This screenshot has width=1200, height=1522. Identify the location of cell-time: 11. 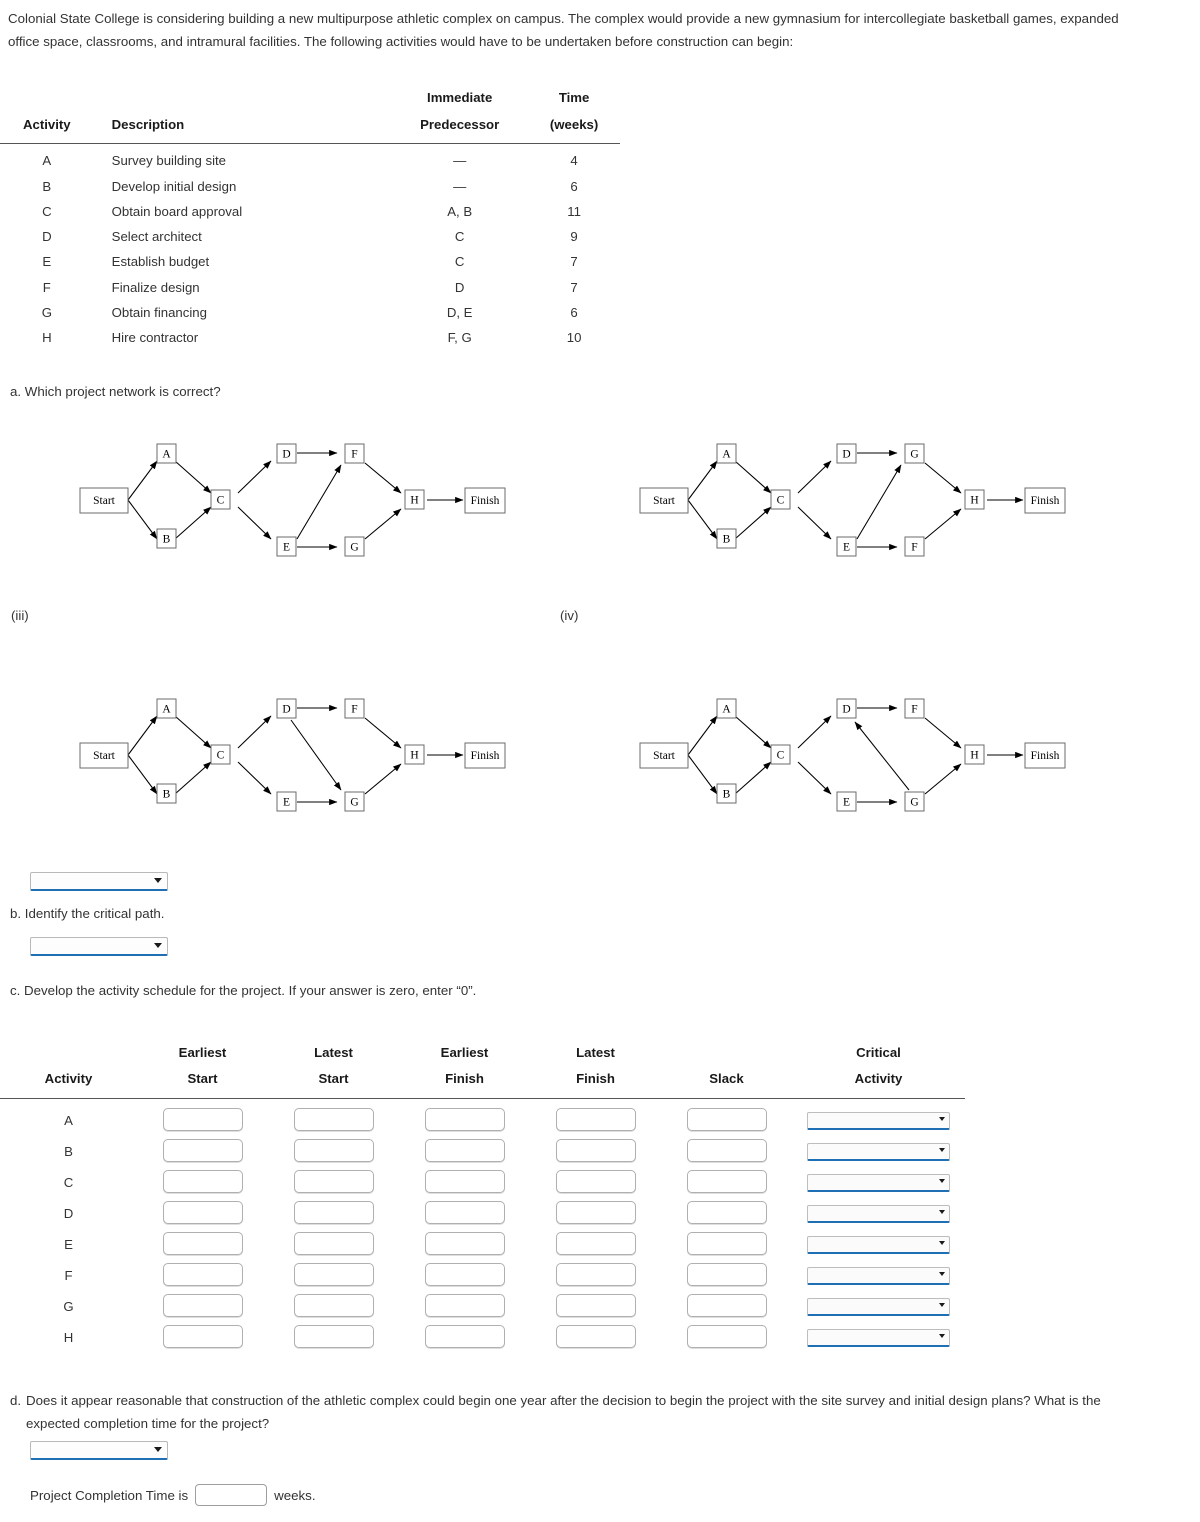
(574, 211).